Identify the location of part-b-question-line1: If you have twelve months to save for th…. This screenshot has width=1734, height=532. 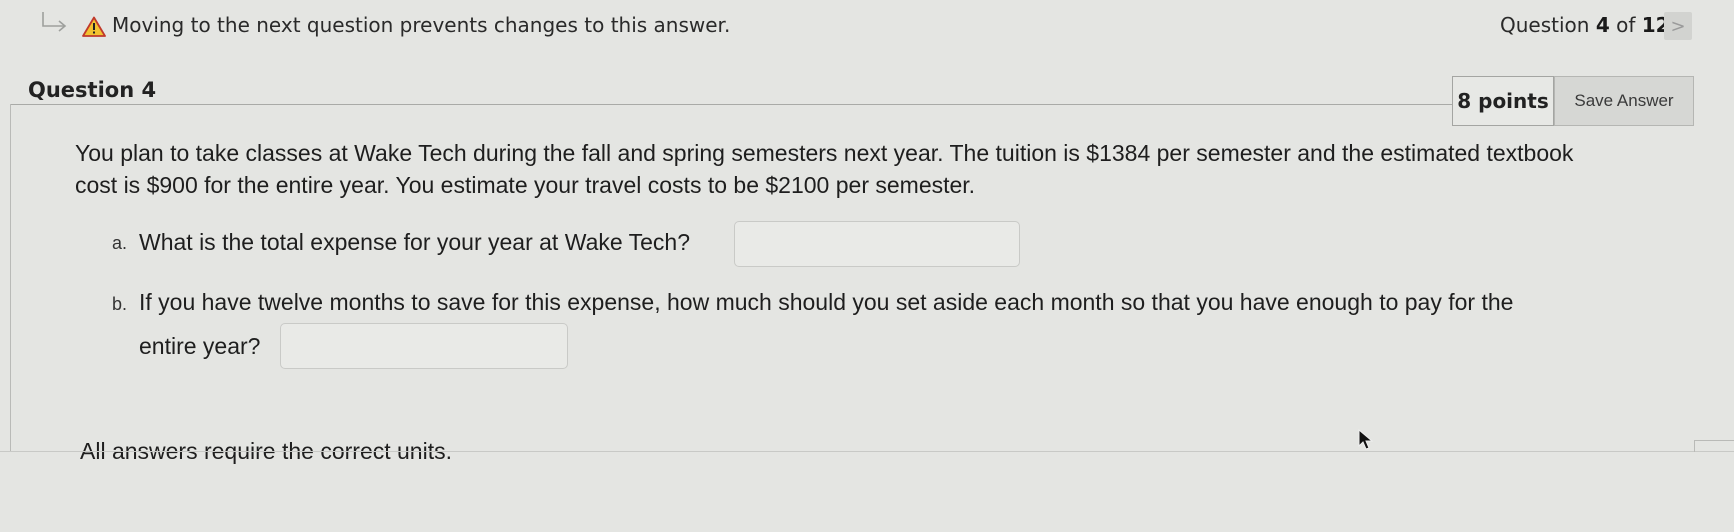
(826, 302).